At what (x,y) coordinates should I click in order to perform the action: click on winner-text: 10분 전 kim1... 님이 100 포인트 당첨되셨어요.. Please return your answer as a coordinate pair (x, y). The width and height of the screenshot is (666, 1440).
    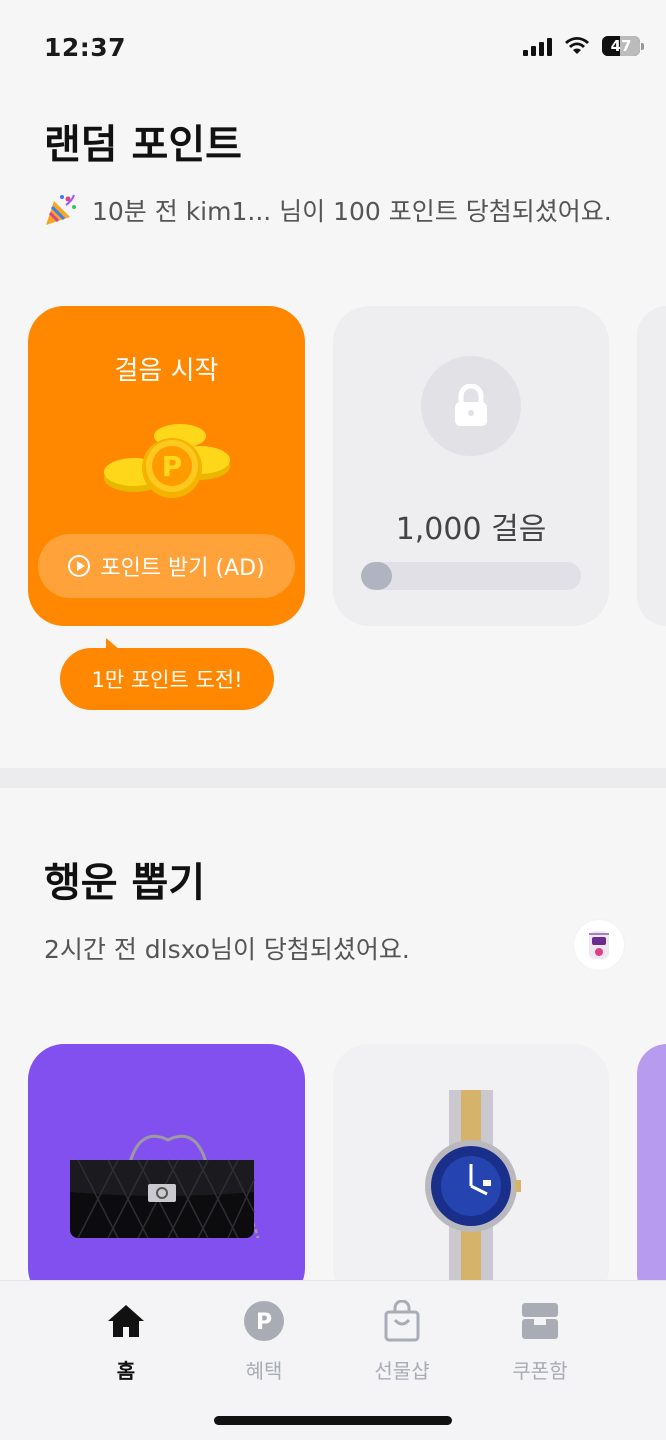
    Looking at the image, I should click on (352, 211).